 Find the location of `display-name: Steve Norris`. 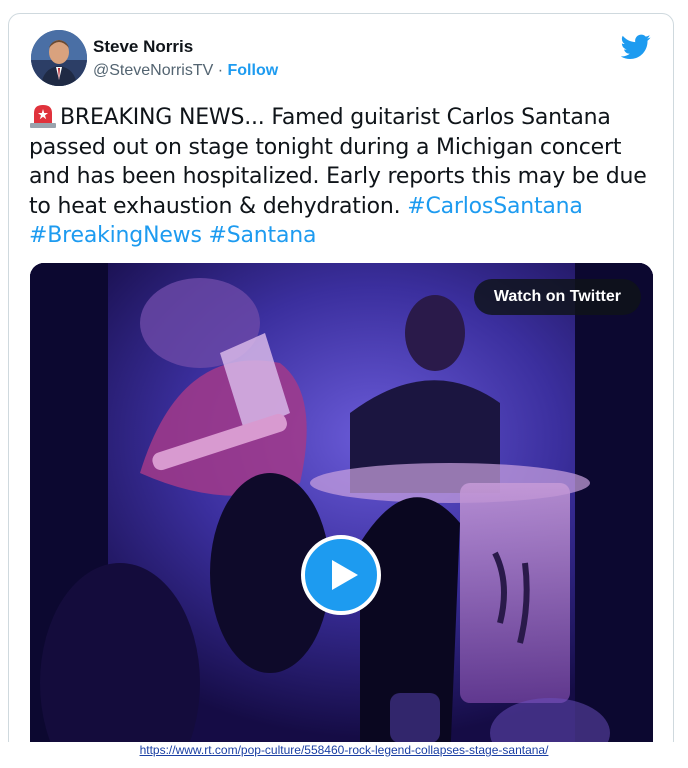

display-name: Steve Norris is located at coordinates (143, 47).